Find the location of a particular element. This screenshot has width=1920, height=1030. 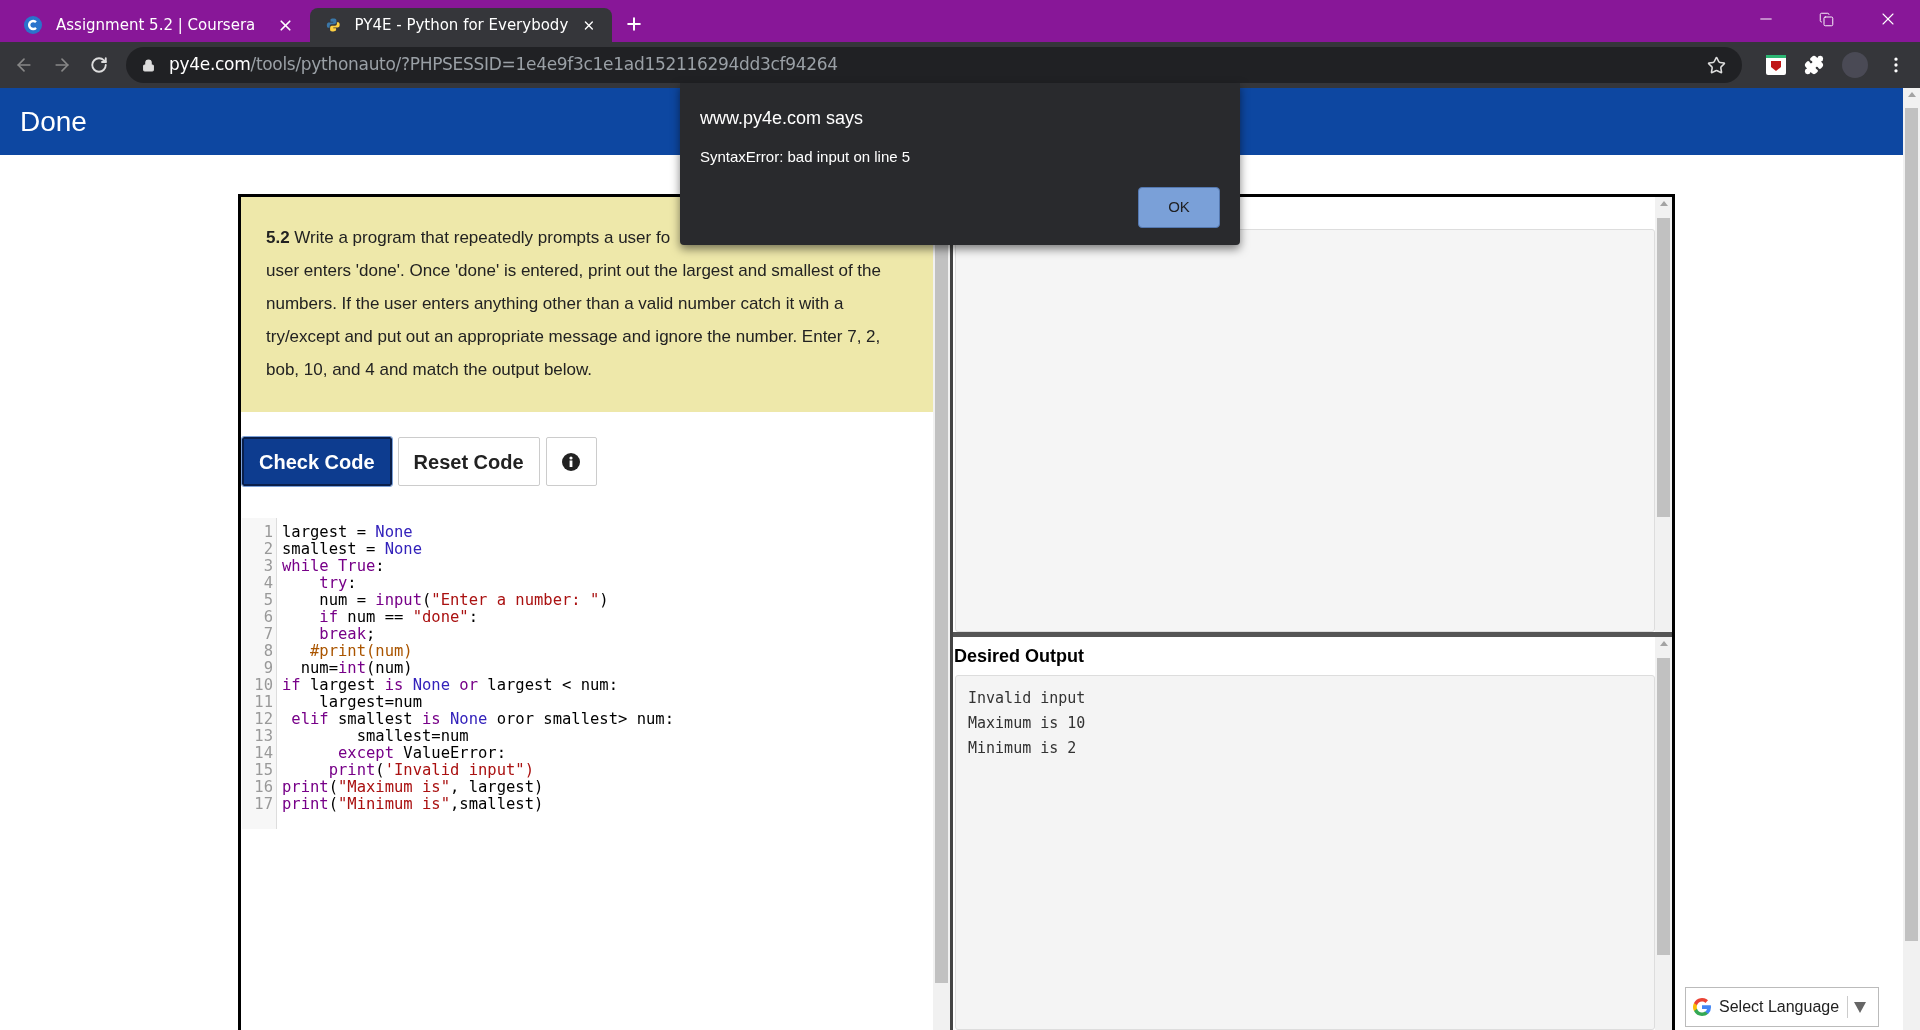

instructions-text: user enters 'done'. Once 'done' is entered, print out the largest and smallest of the numbers. If the user enters anything other than a valid number catch it with a try/except and put out an appropriate message and ignore the number. Enter 7, 2, bob, 10, and 4 and match the output below. is located at coordinates (574, 320).